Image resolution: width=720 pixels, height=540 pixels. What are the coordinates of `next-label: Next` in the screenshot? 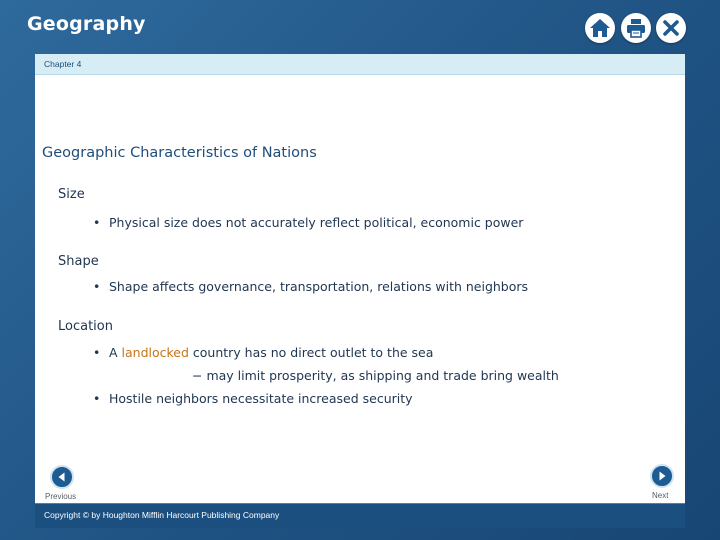 It's located at (660, 495).